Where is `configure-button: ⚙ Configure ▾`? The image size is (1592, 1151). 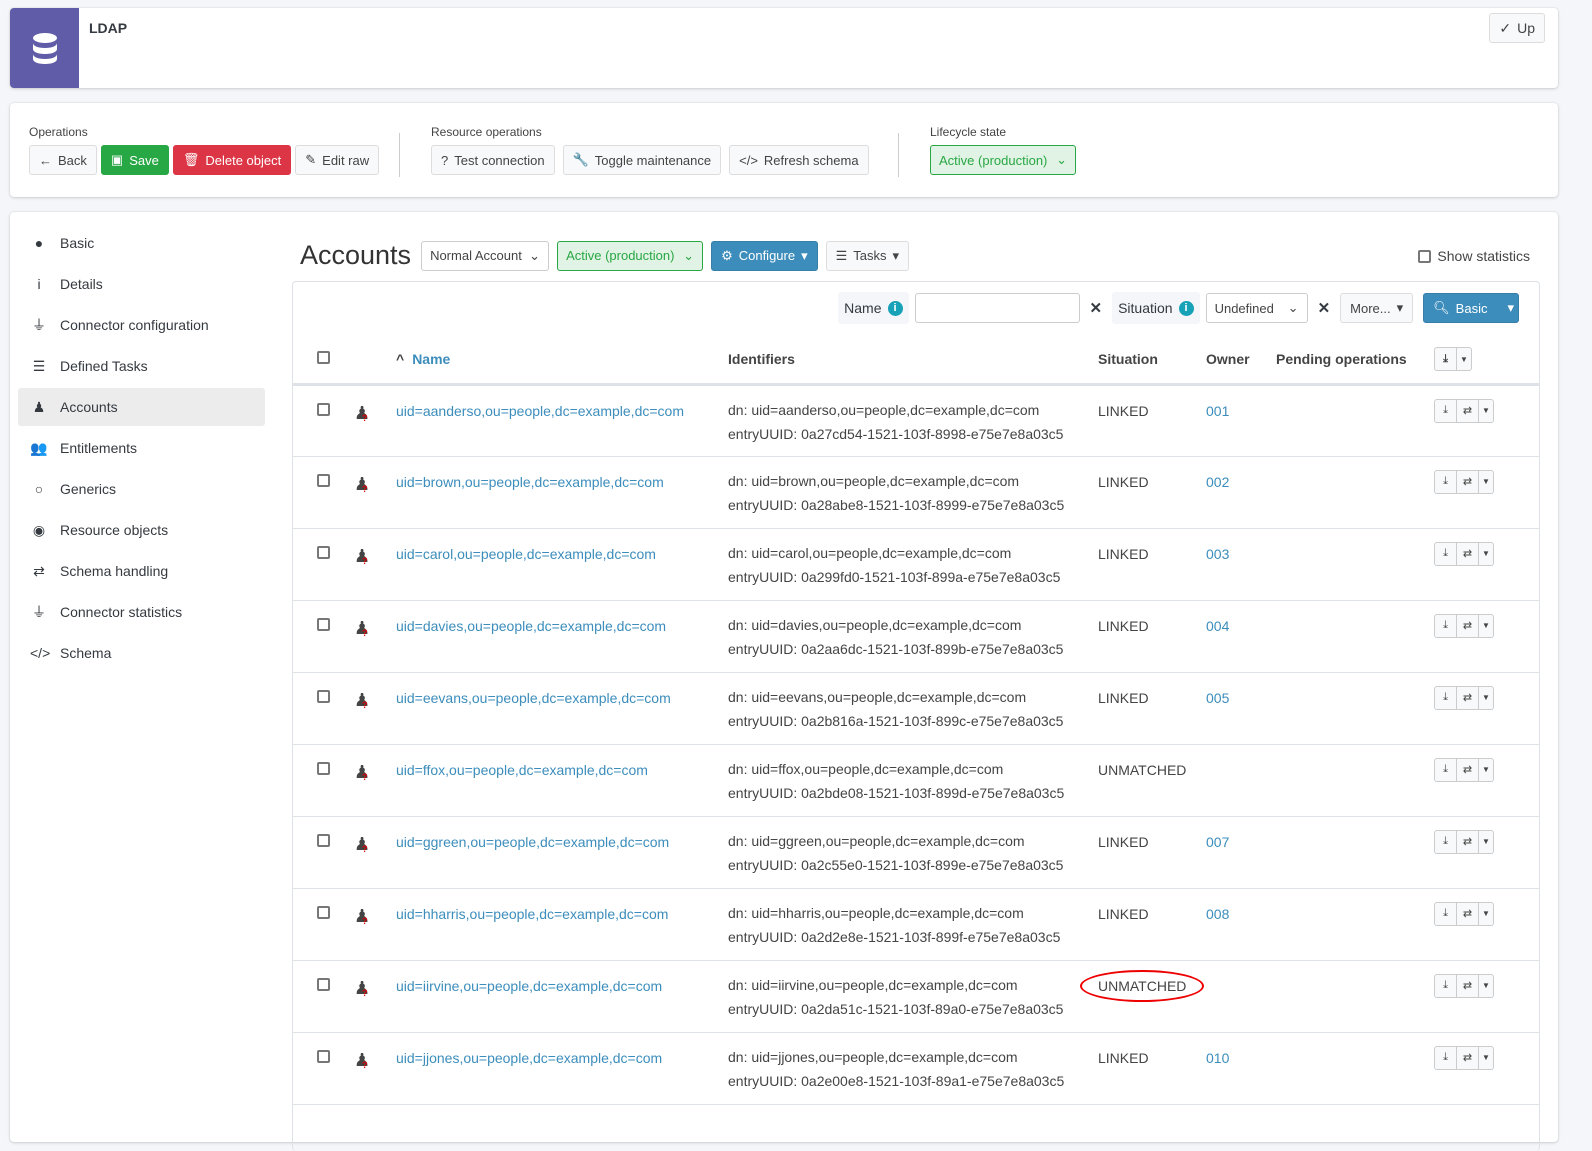 configure-button: ⚙ Configure ▾ is located at coordinates (764, 255).